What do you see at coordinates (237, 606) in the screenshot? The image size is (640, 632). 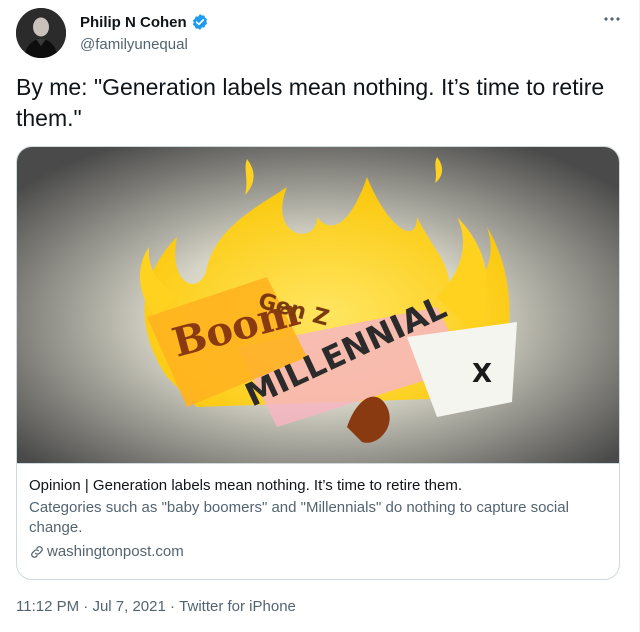 I see `tweet-source: Twitter for iPhone` at bounding box center [237, 606].